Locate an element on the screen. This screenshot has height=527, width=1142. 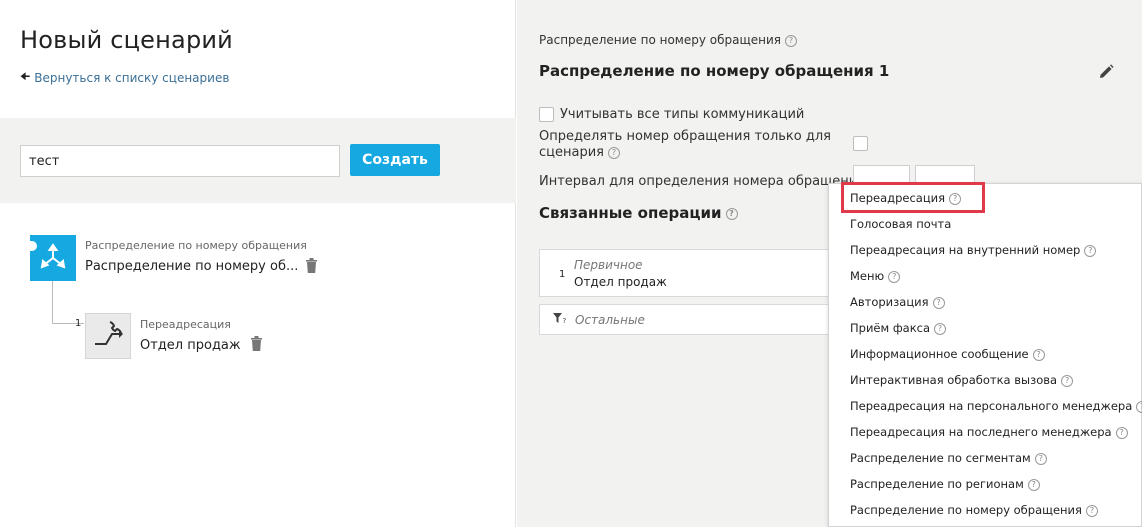
only-scenario-text: сценария is located at coordinates (571, 152).